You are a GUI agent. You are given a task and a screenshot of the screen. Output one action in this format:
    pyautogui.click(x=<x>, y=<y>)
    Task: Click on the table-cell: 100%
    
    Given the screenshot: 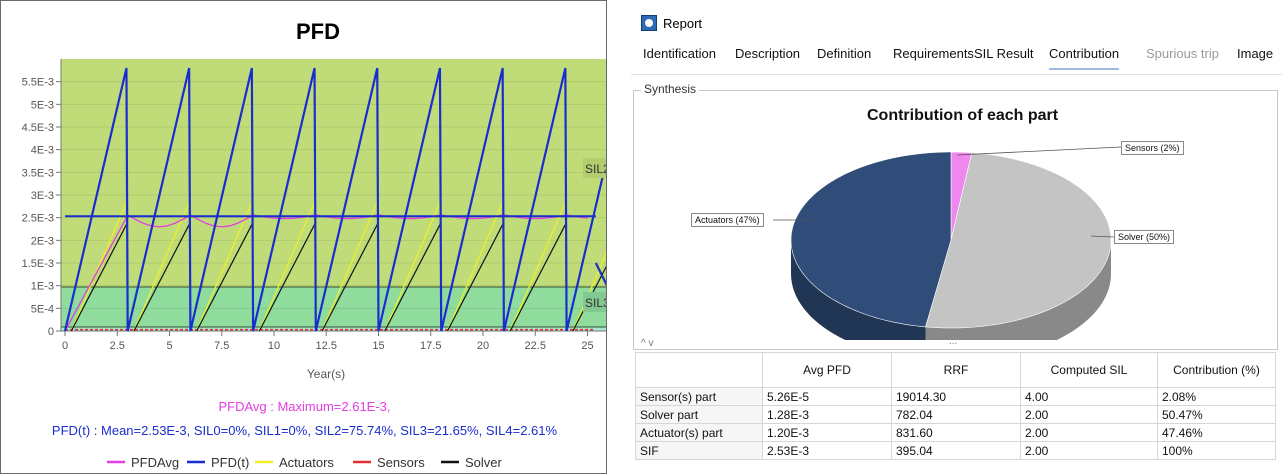 What is the action you would take?
    pyautogui.click(x=1216, y=450)
    